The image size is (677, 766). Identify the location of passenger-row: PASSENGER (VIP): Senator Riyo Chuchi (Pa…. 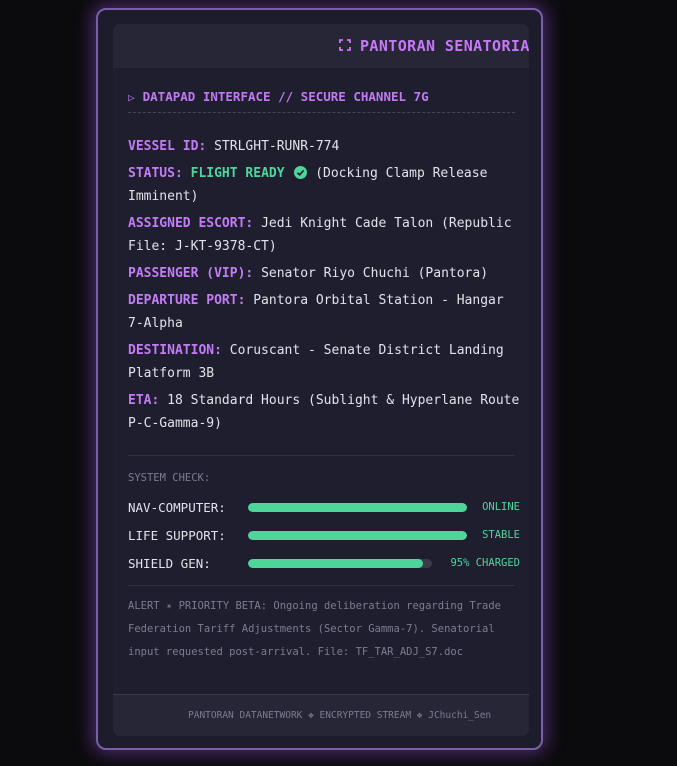
(324, 273).